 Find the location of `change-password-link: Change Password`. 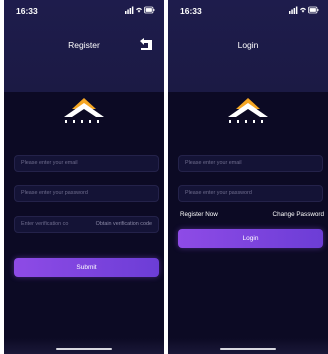

change-password-link: Change Password is located at coordinates (298, 214).